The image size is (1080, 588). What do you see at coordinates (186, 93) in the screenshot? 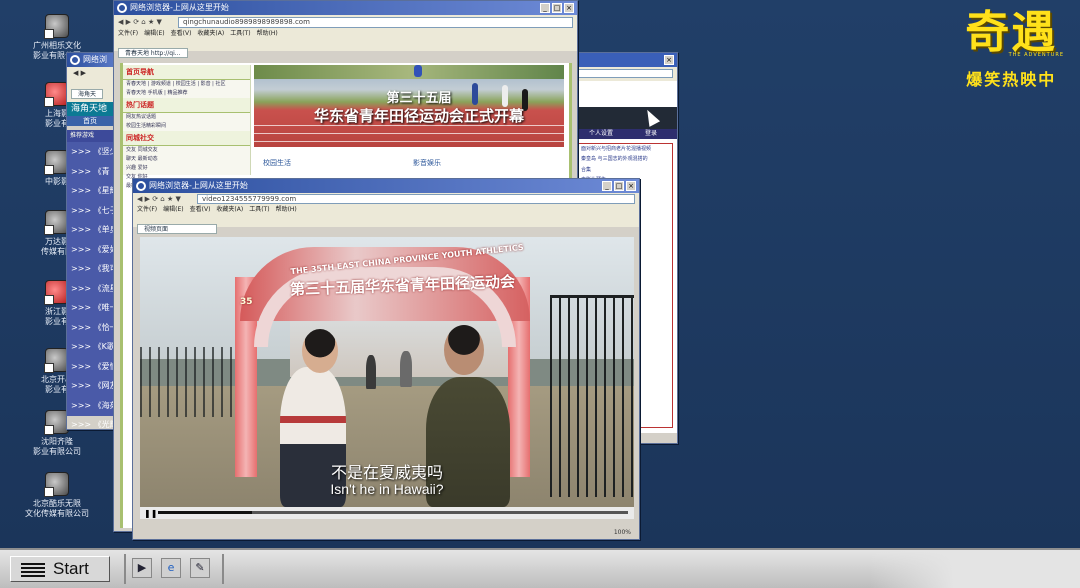
I see `sidebar-link: 青春天地 手机版 | 精品推荐` at bounding box center [186, 93].